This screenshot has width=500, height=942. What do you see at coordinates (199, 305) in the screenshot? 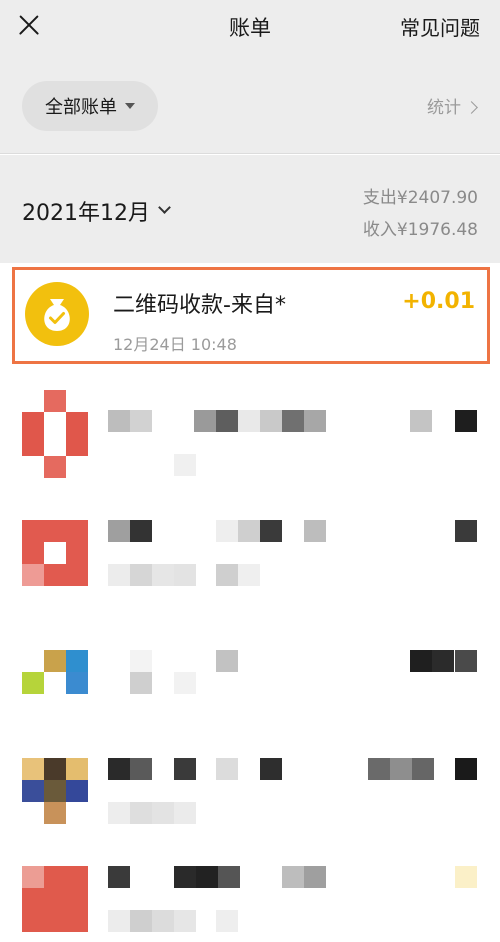
I see `transaction-title: 二维码收款-来自*` at bounding box center [199, 305].